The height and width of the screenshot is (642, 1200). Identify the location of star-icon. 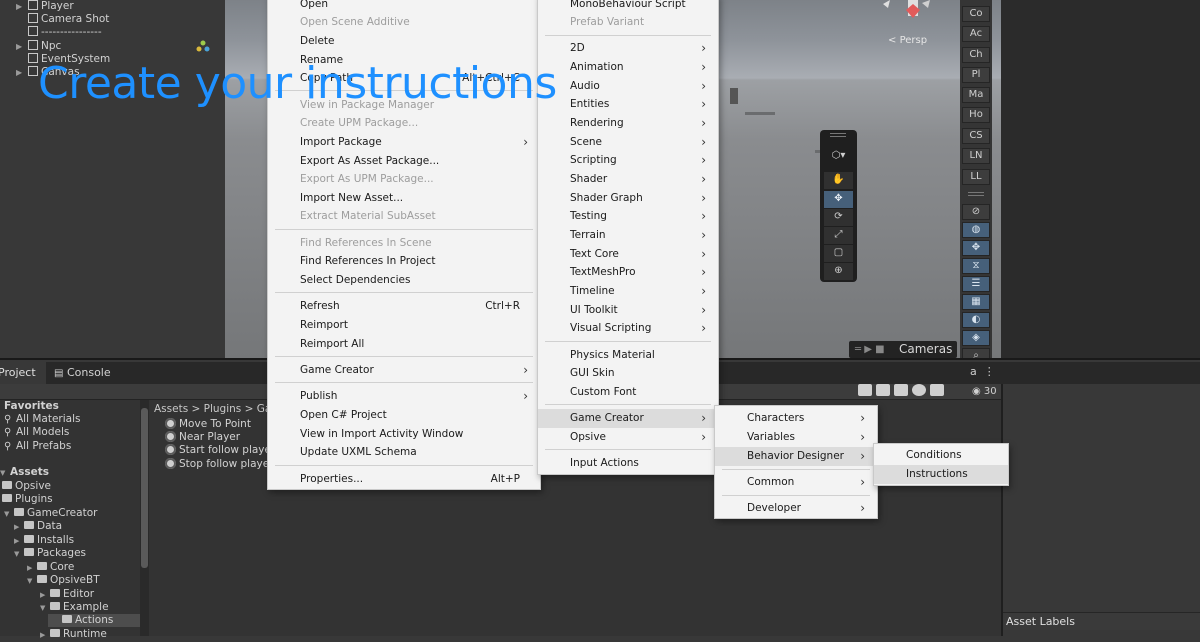
(937, 390).